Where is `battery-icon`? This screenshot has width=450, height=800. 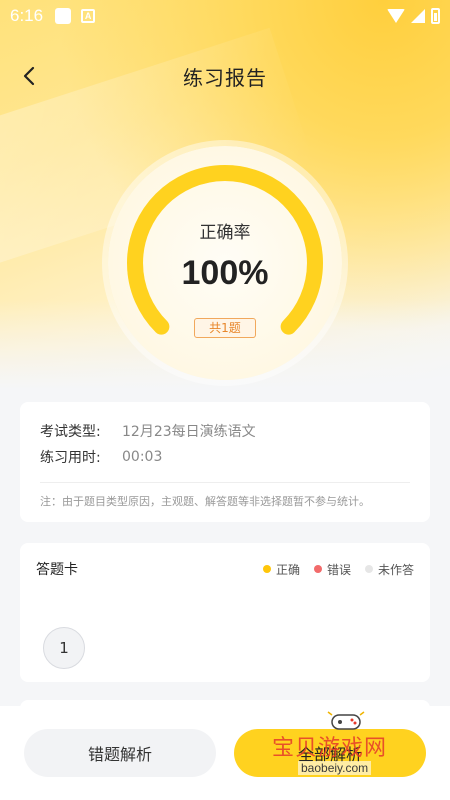
battery-icon is located at coordinates (435, 16).